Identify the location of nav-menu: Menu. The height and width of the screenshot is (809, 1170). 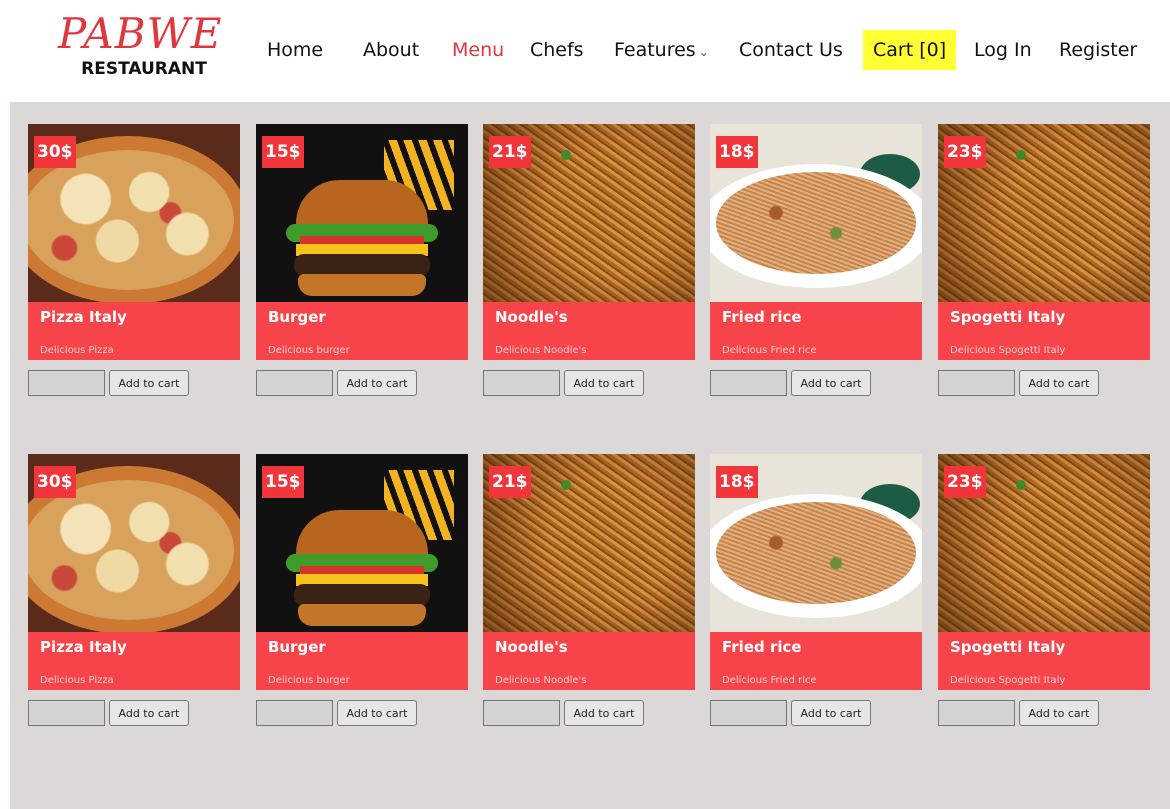
(478, 50).